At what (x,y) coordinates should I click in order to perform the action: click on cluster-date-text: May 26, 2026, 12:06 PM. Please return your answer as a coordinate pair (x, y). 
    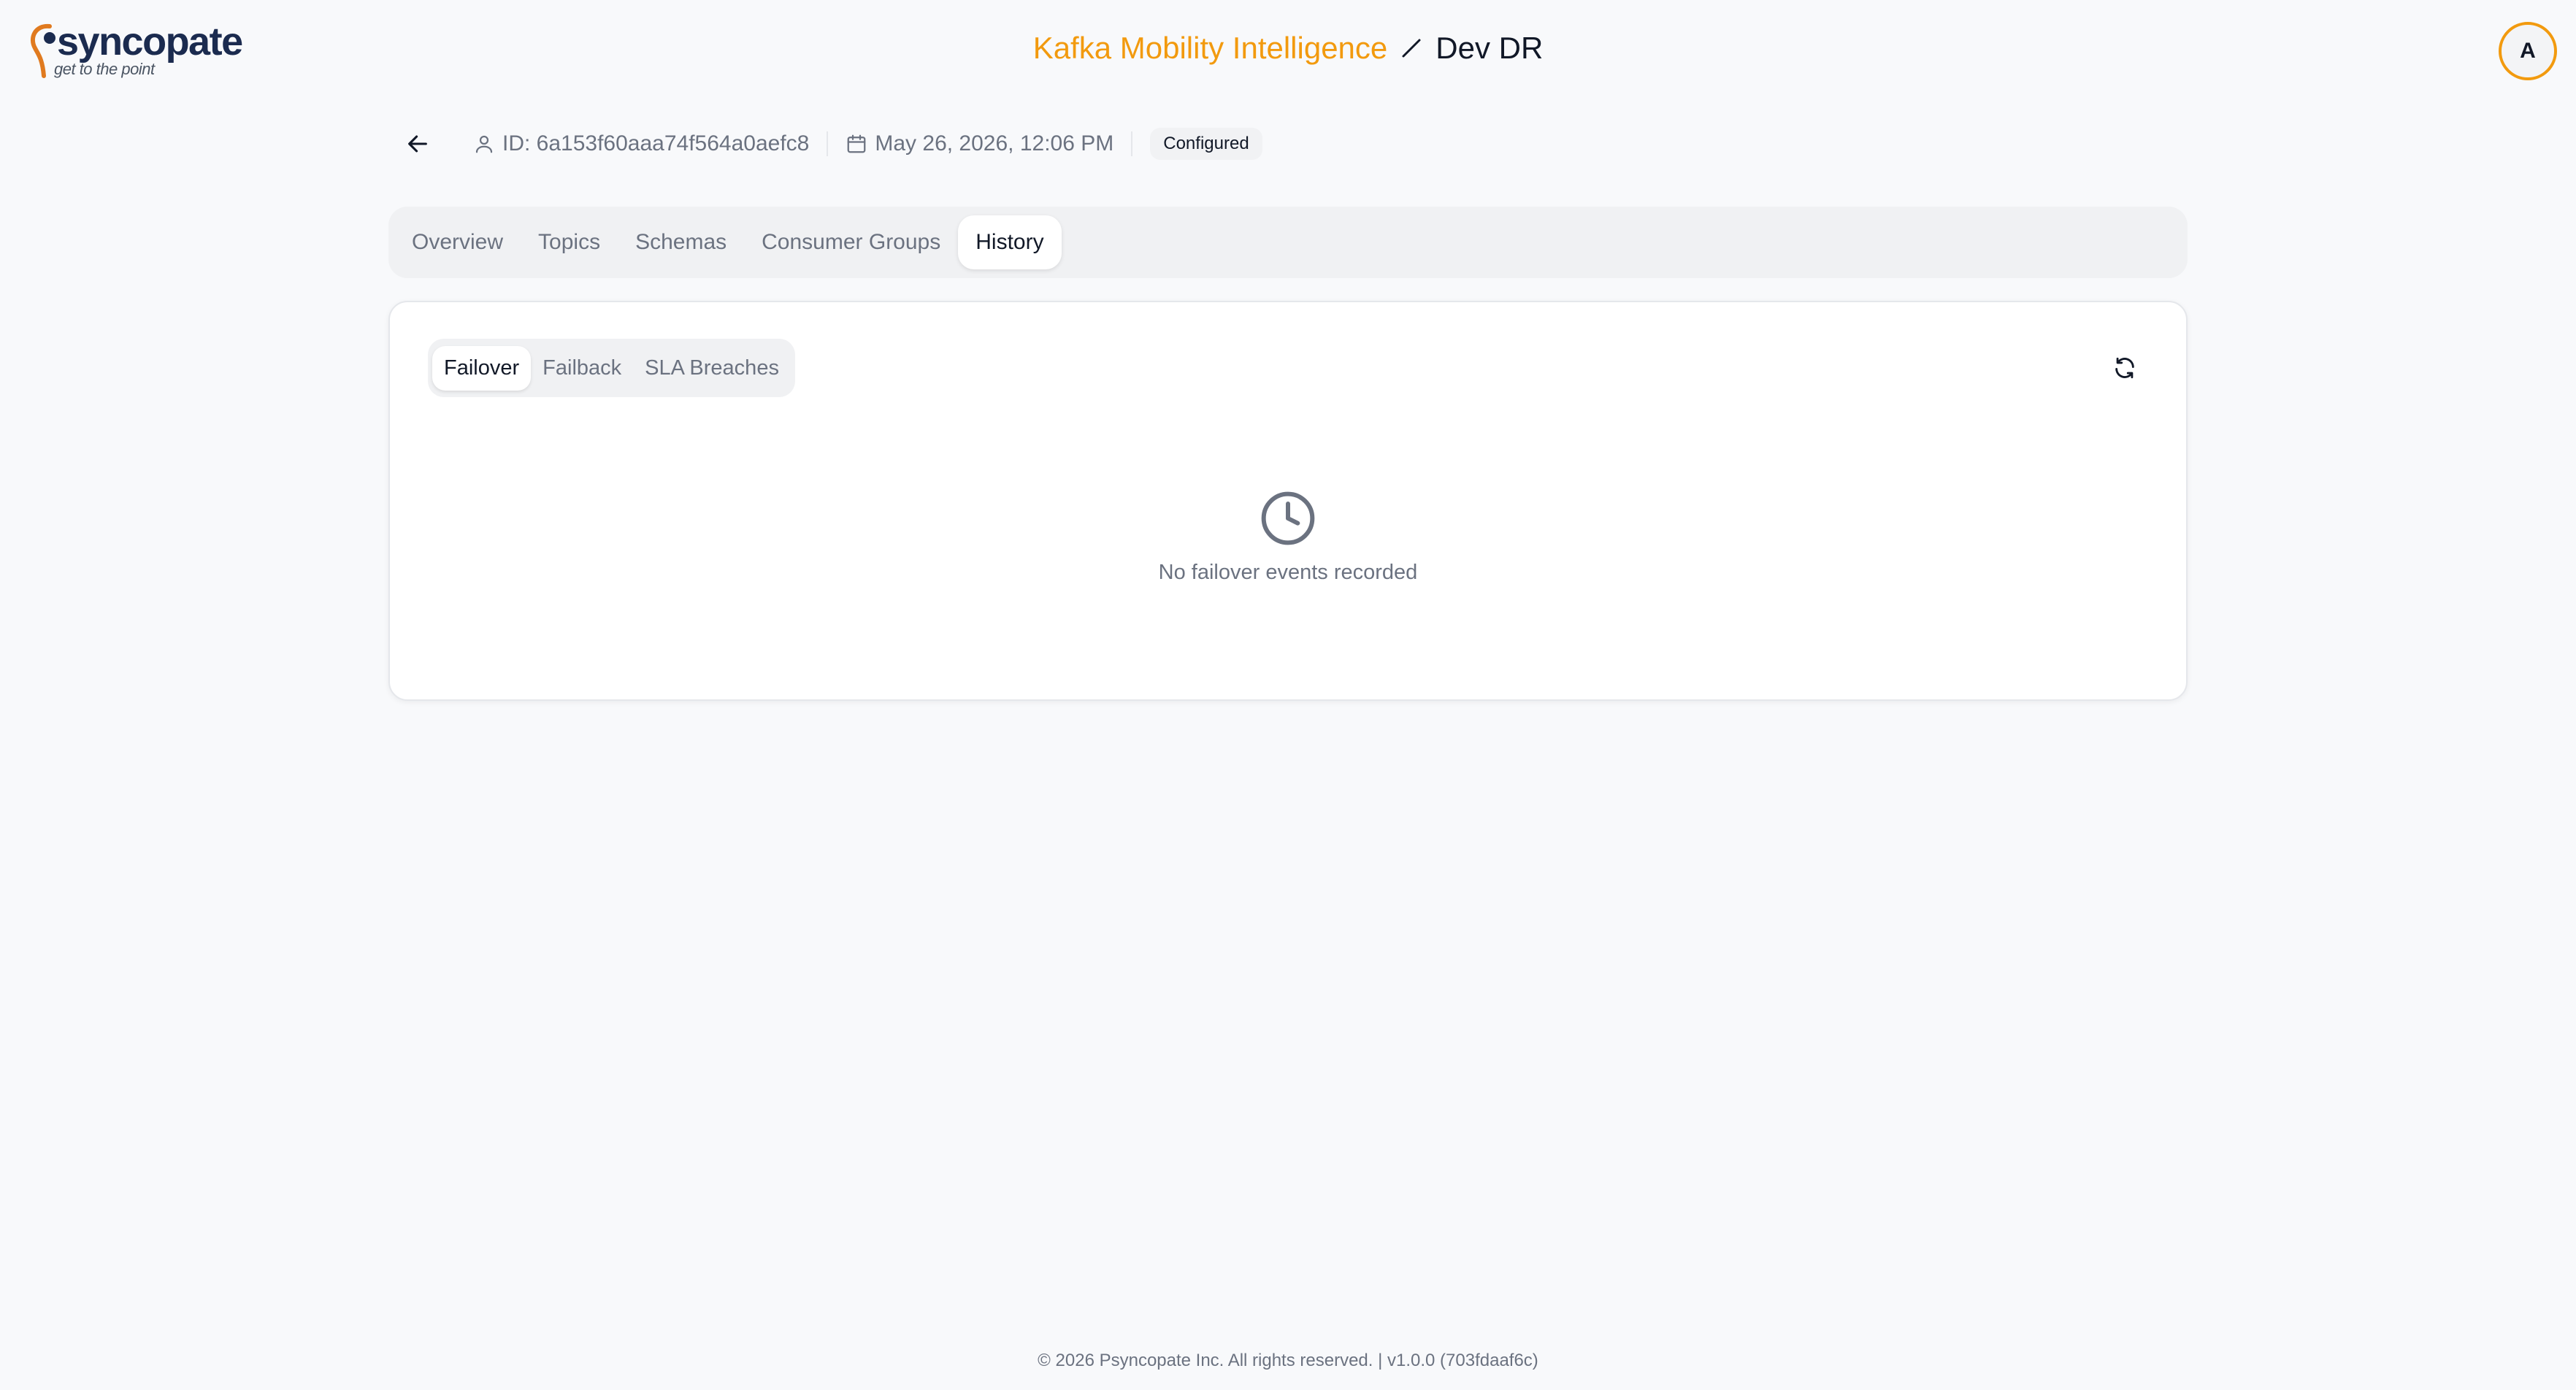
    Looking at the image, I should click on (994, 143).